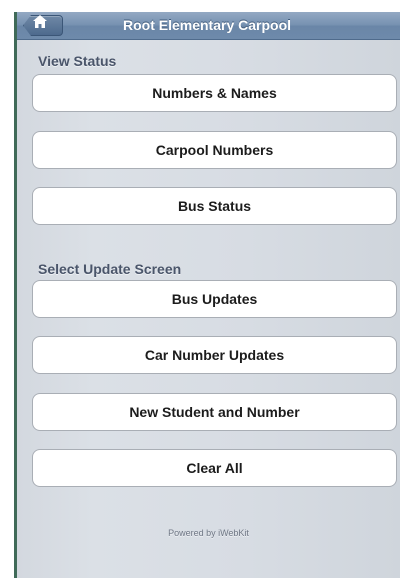 This screenshot has width=404, height=578. What do you see at coordinates (208, 533) in the screenshot?
I see `powered-by-footer: Powered by iWebKit` at bounding box center [208, 533].